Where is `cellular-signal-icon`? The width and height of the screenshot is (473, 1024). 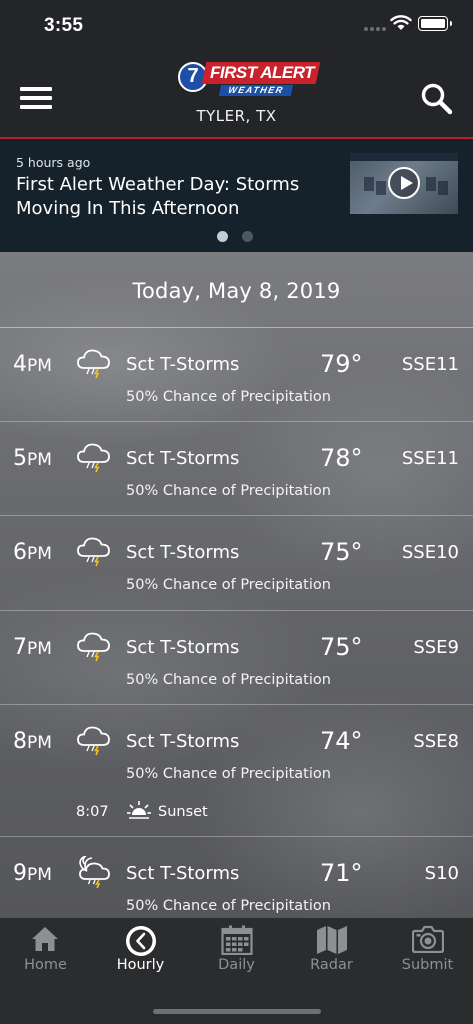
cellular-signal-icon is located at coordinates (376, 36).